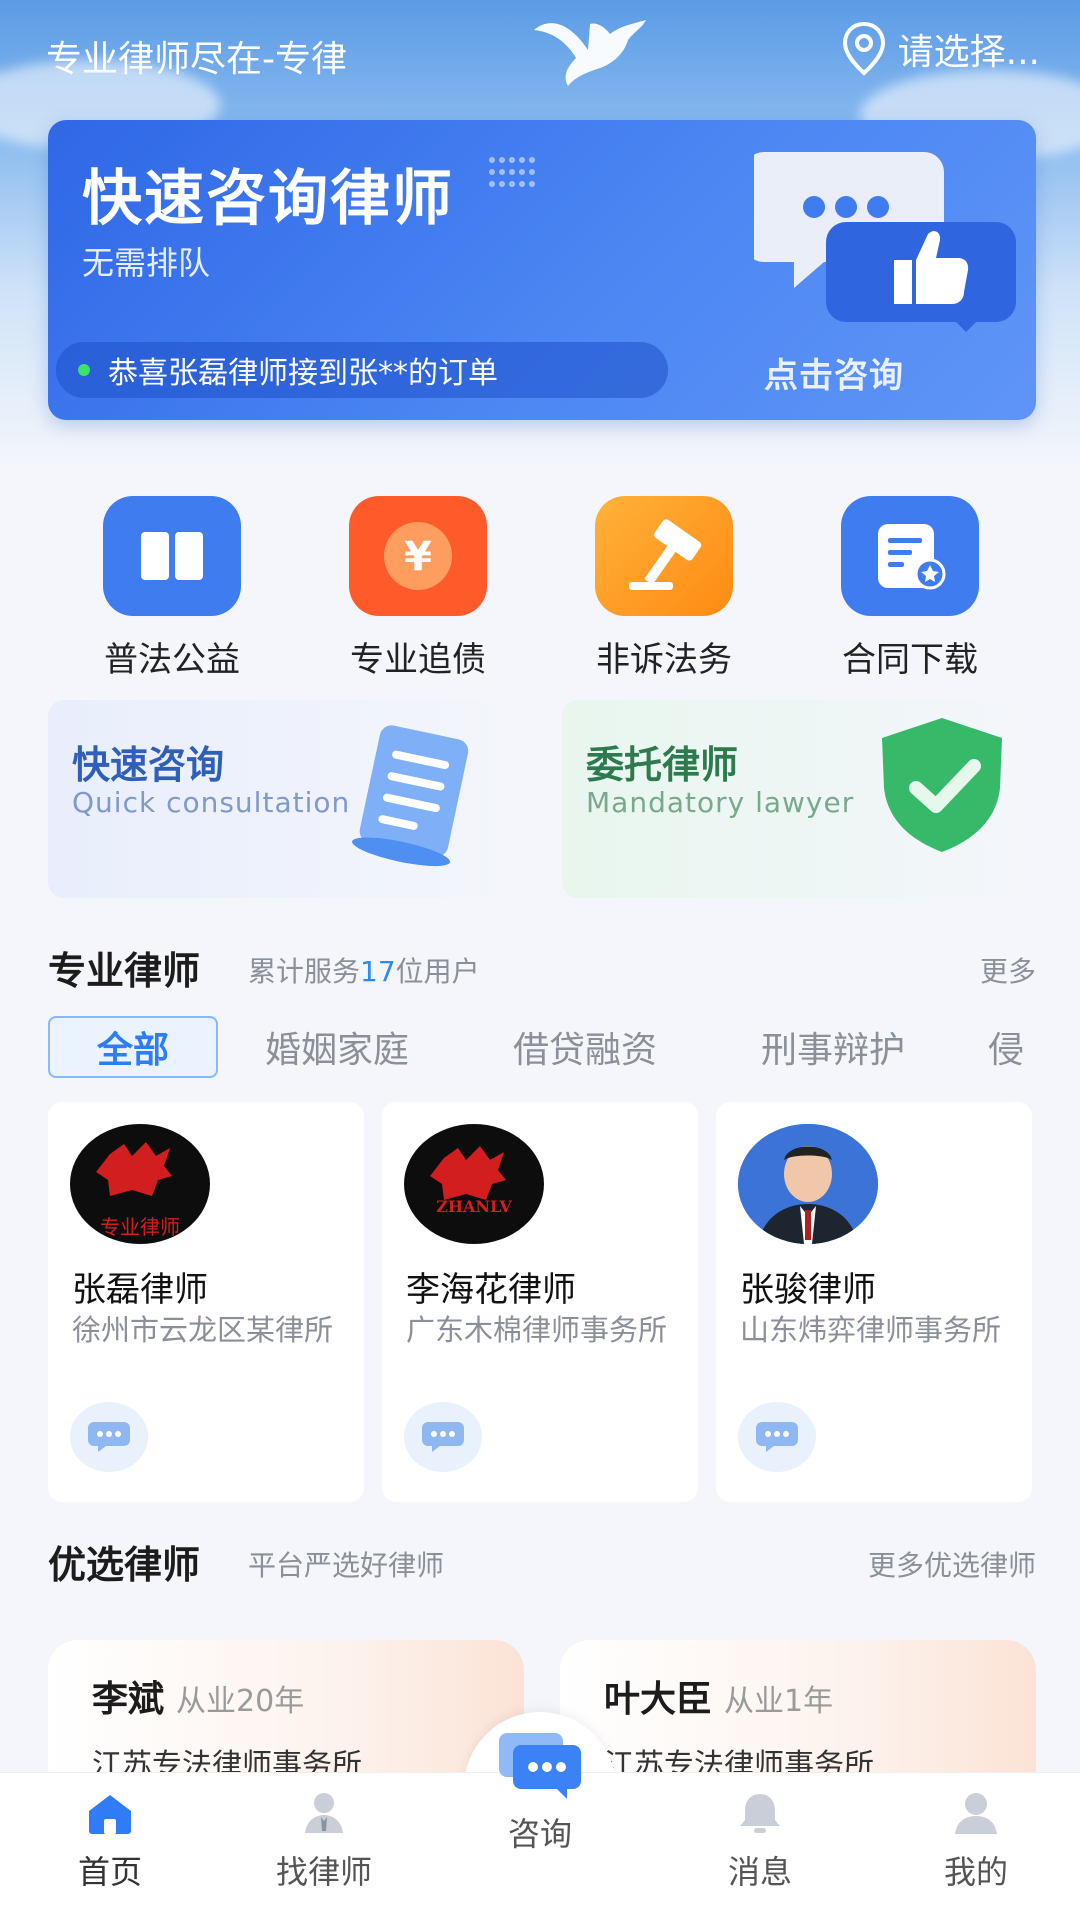  What do you see at coordinates (760, 1842) in the screenshot?
I see `nav-messages: 消息` at bounding box center [760, 1842].